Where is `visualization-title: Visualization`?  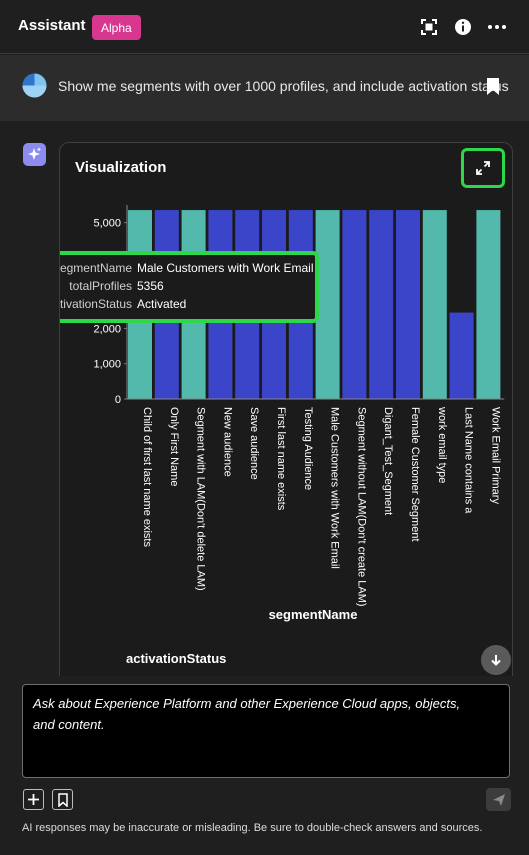 visualization-title: Visualization is located at coordinates (121, 167).